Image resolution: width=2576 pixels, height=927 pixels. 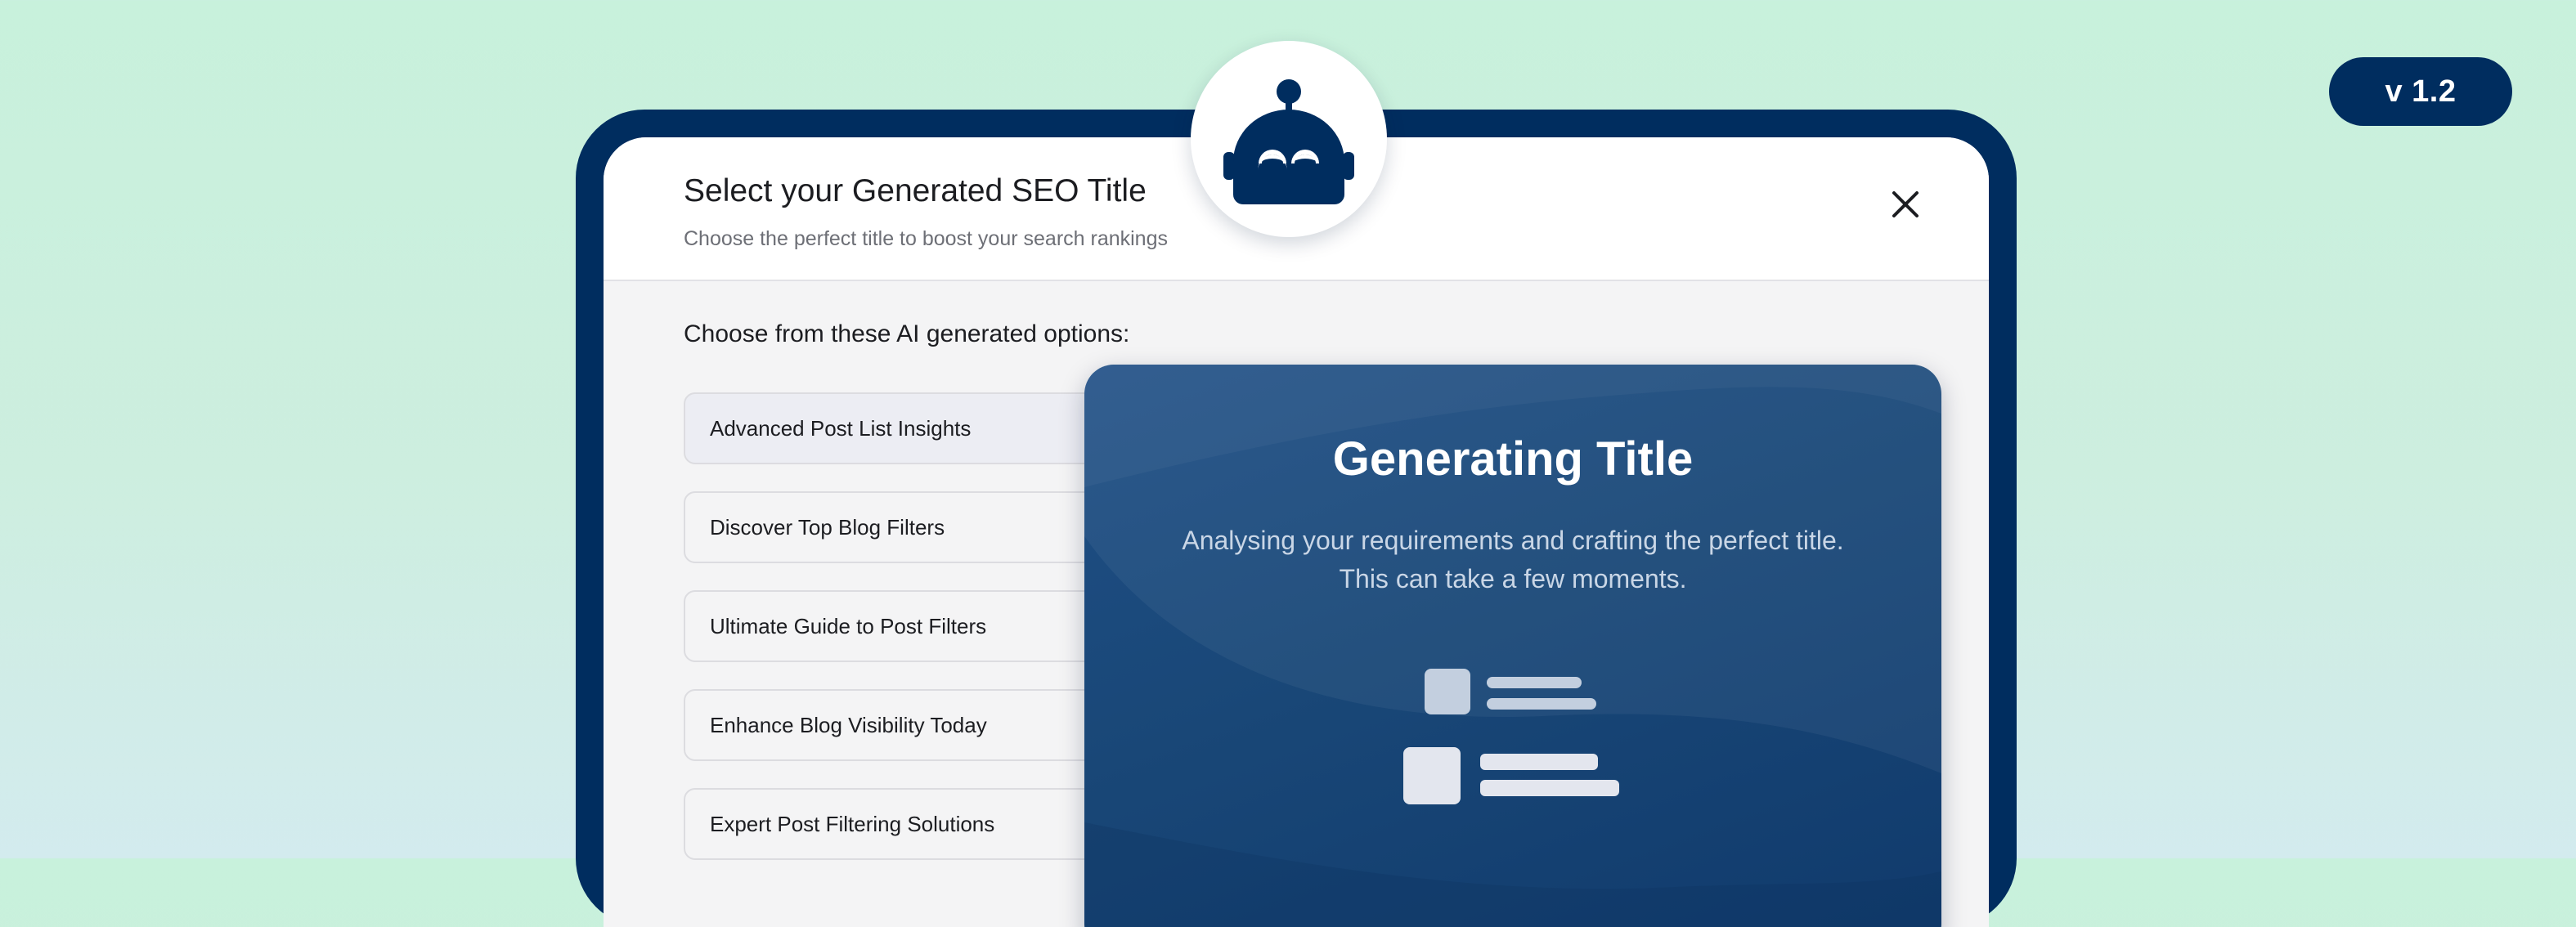 I want to click on version-badge: v 1.2, so click(x=2421, y=91).